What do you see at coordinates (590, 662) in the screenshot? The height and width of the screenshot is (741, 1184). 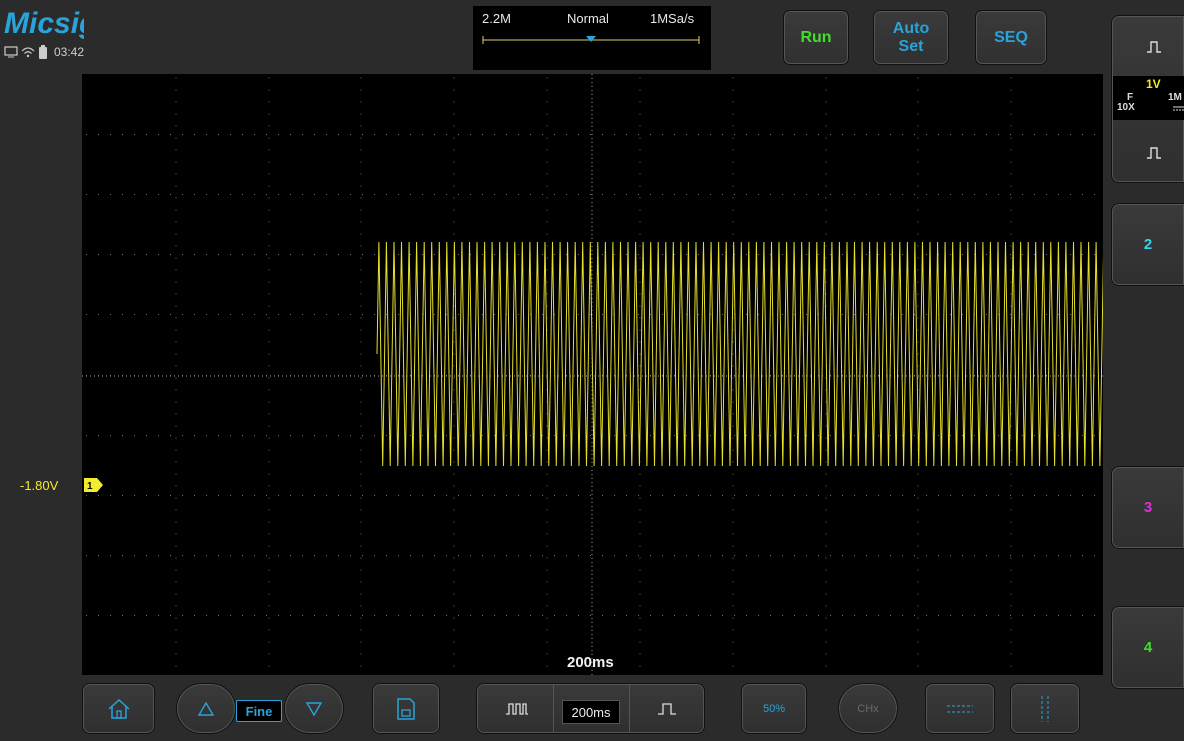 I see `timebase-display: 200ms` at bounding box center [590, 662].